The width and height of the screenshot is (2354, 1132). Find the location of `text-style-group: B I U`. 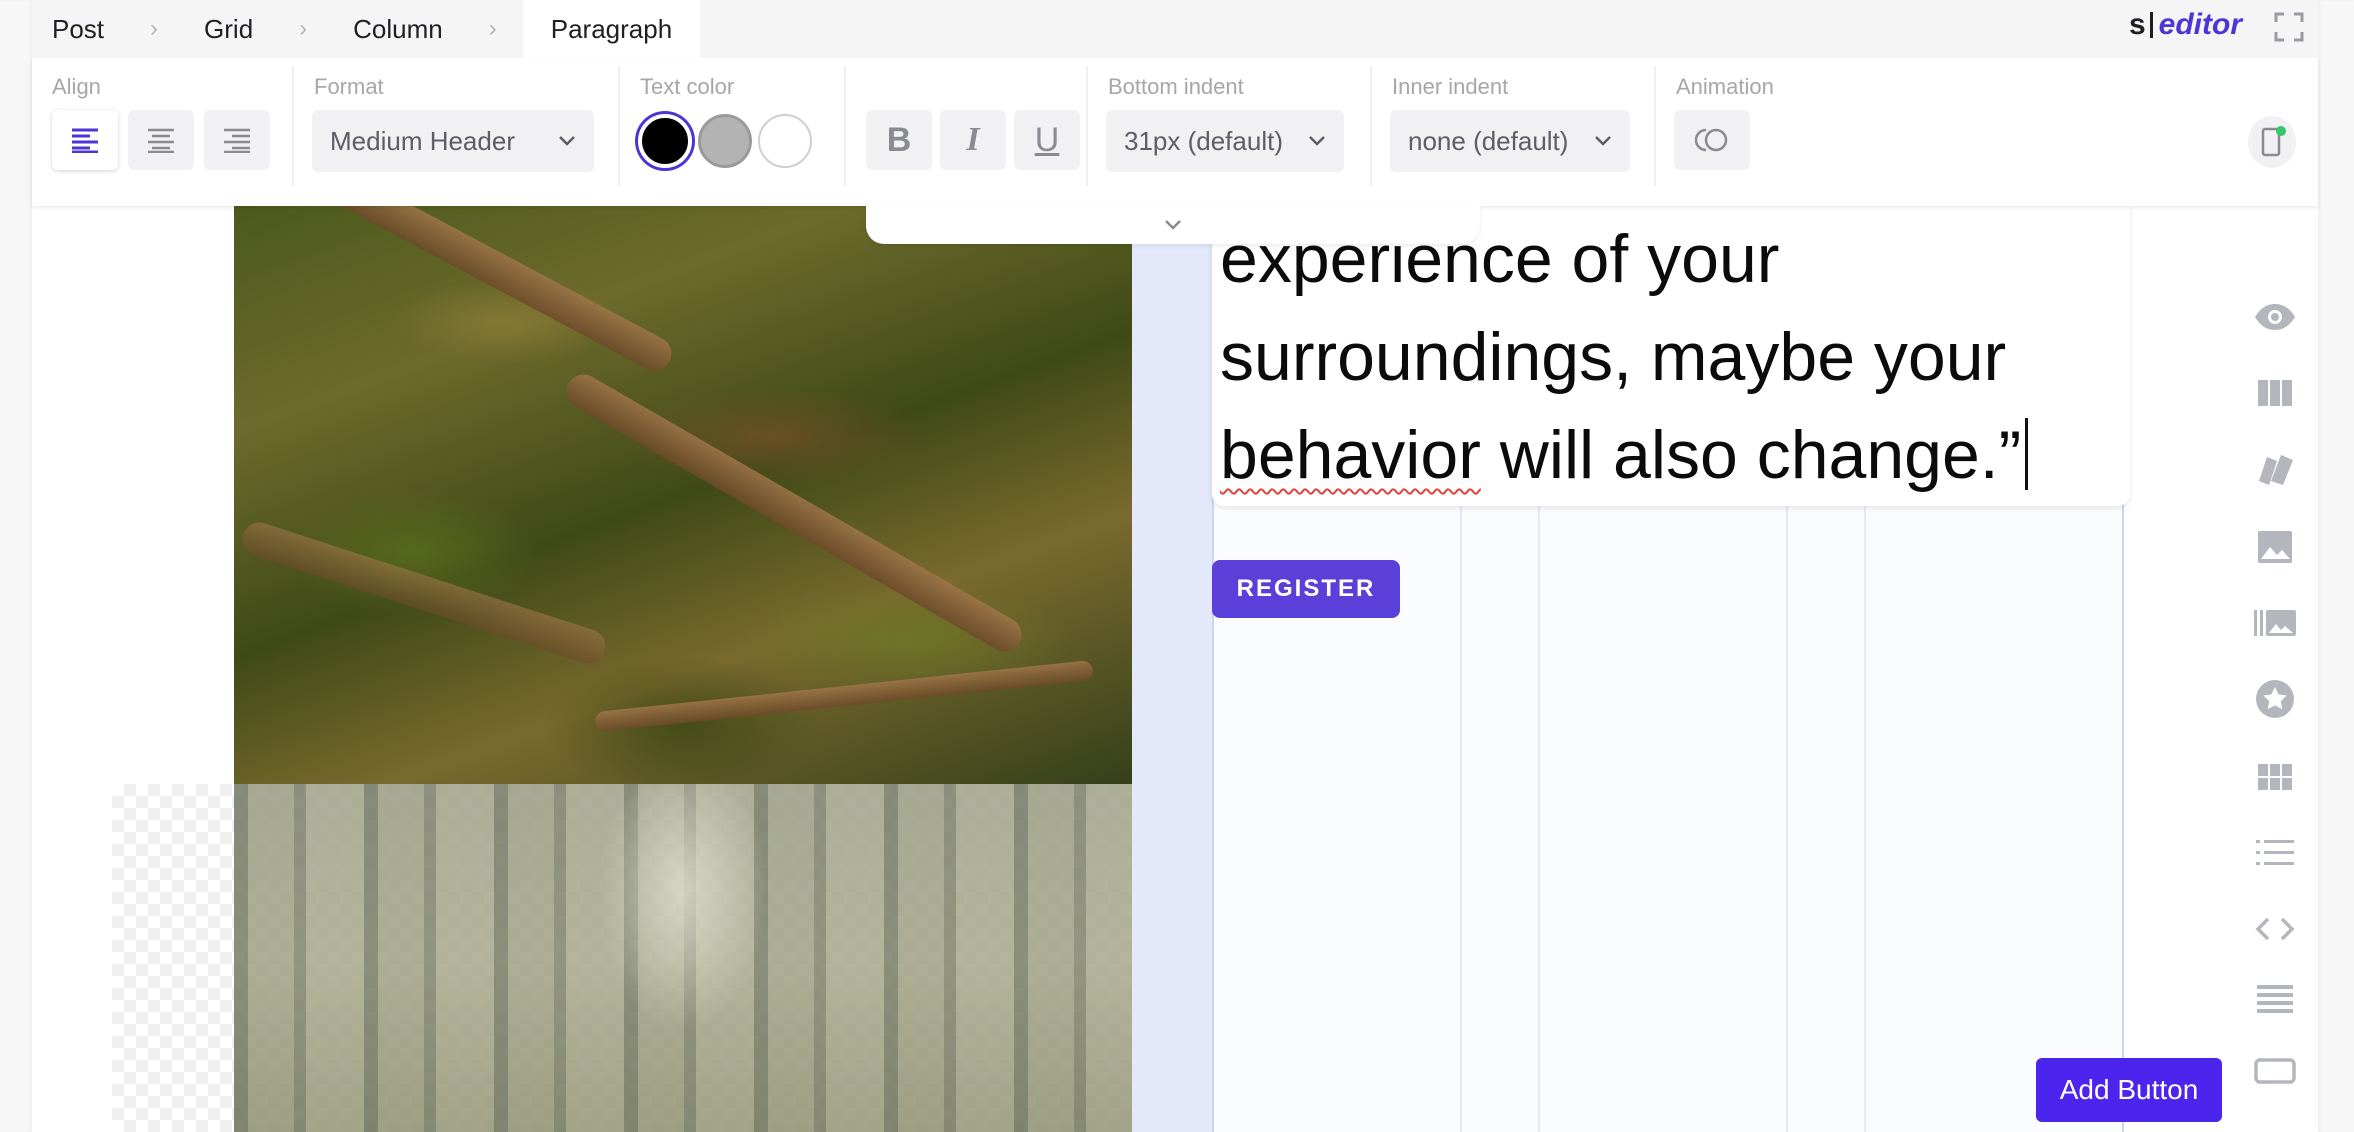

text-style-group: B I U is located at coordinates (966, 132).